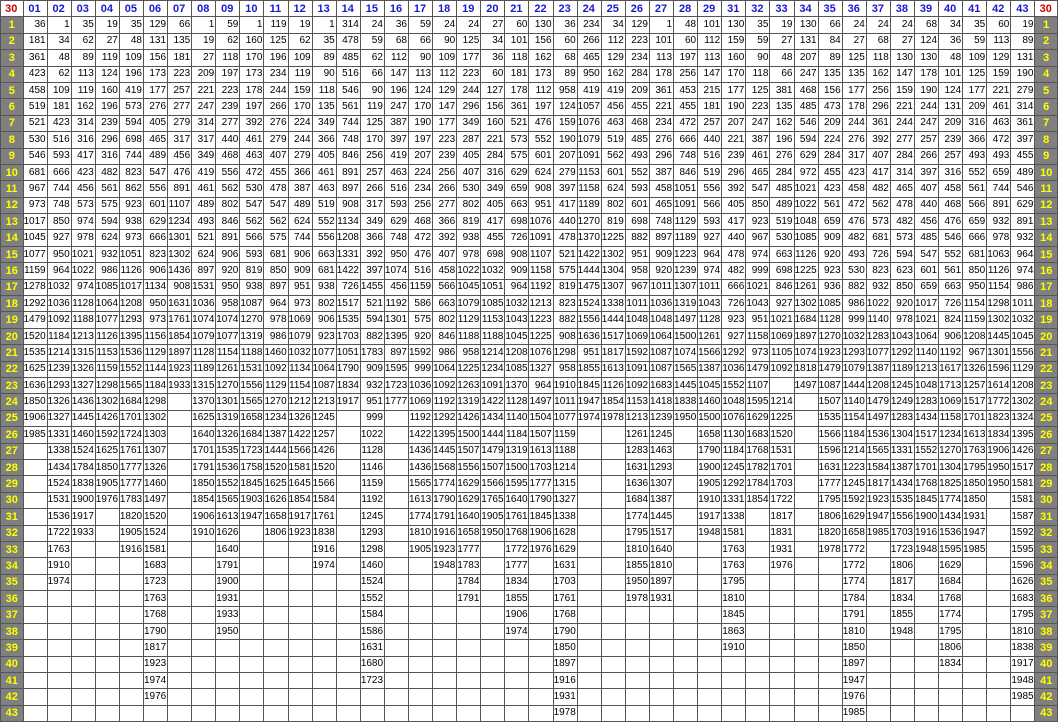 This screenshot has width=1058, height=722. I want to click on grid-cell: 1422, so click(348, 271).